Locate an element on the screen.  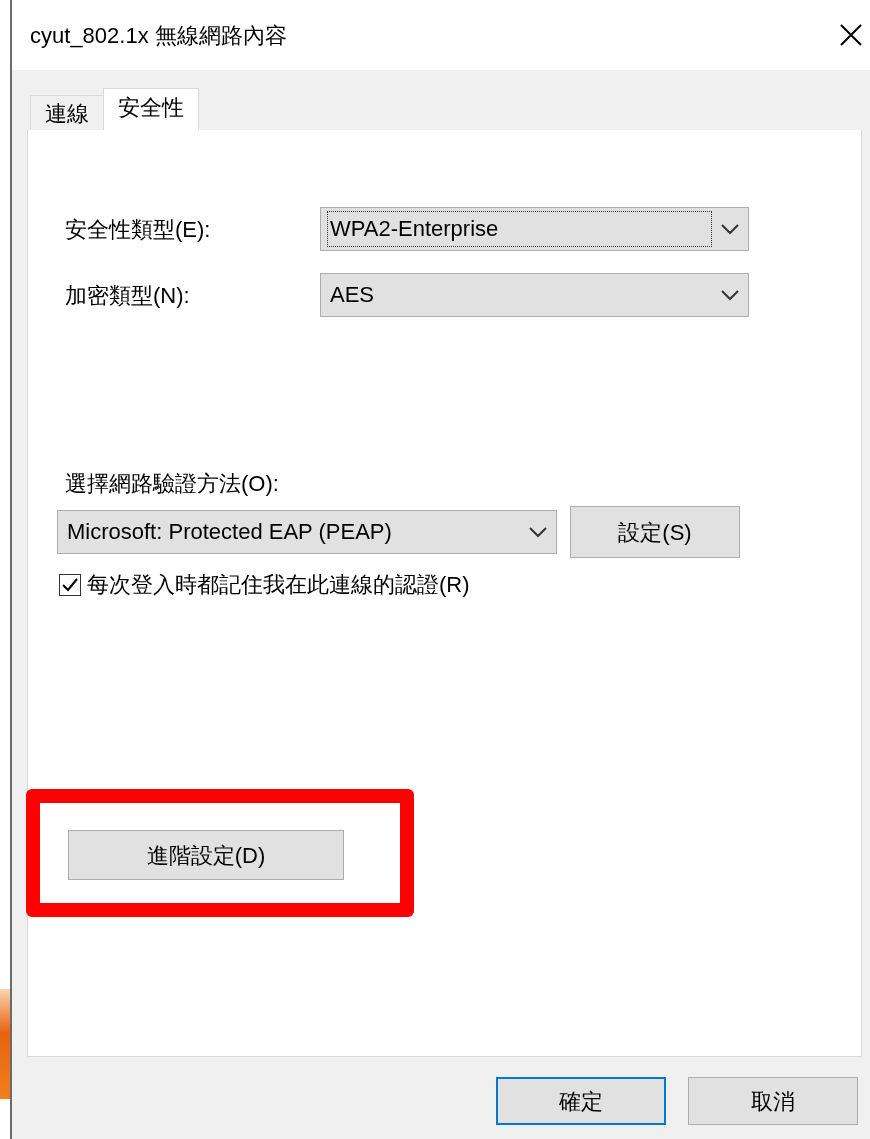
tab: 連線 is located at coordinates (67, 112).